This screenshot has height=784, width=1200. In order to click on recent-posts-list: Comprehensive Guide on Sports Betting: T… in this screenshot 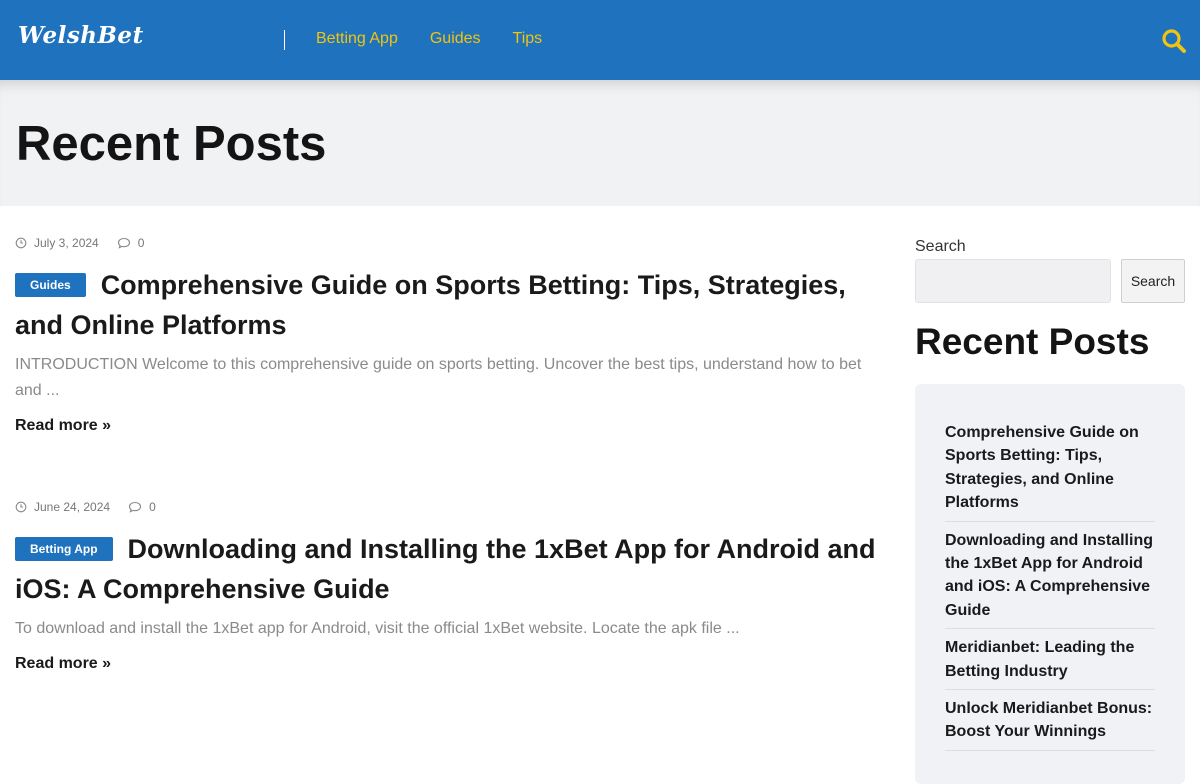, I will do `click(1050, 584)`.